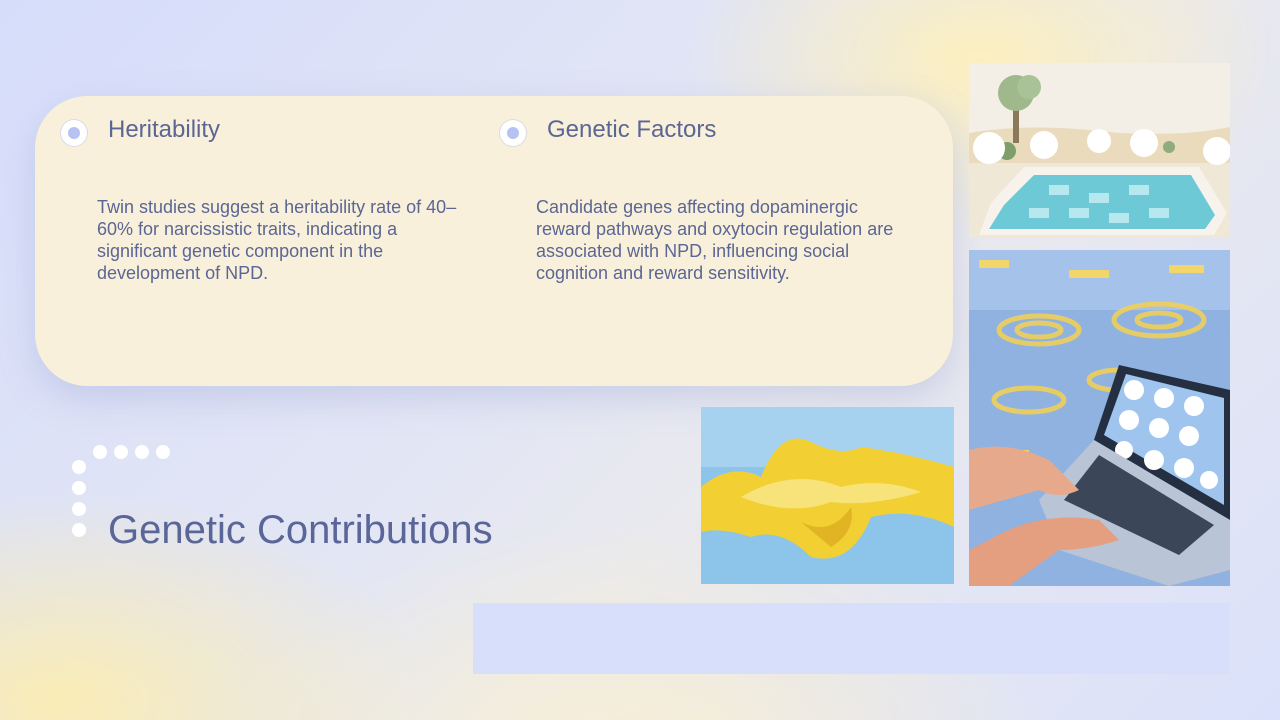 This screenshot has width=1280, height=720. What do you see at coordinates (1099, 150) in the screenshot?
I see `pool-painting-image` at bounding box center [1099, 150].